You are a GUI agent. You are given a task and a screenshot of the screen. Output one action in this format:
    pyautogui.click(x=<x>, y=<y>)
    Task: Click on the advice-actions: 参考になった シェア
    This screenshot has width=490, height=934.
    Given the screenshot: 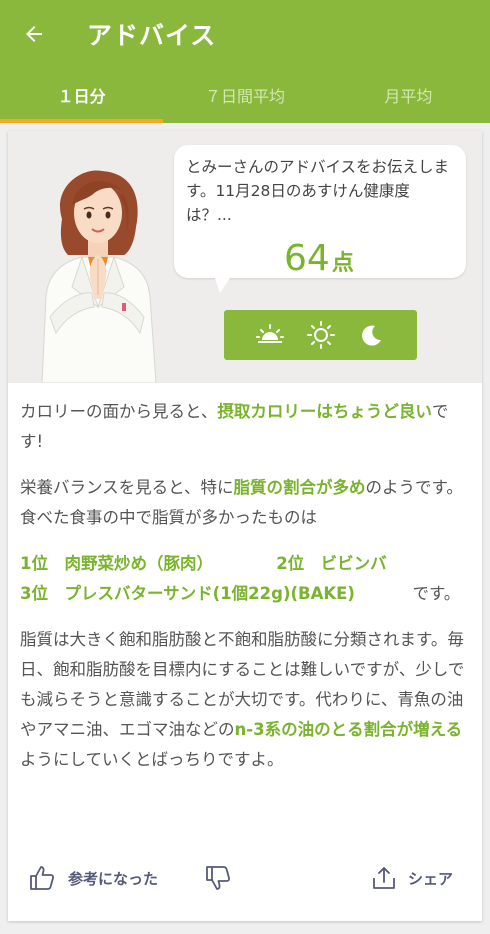 What is the action you would take?
    pyautogui.click(x=245, y=881)
    